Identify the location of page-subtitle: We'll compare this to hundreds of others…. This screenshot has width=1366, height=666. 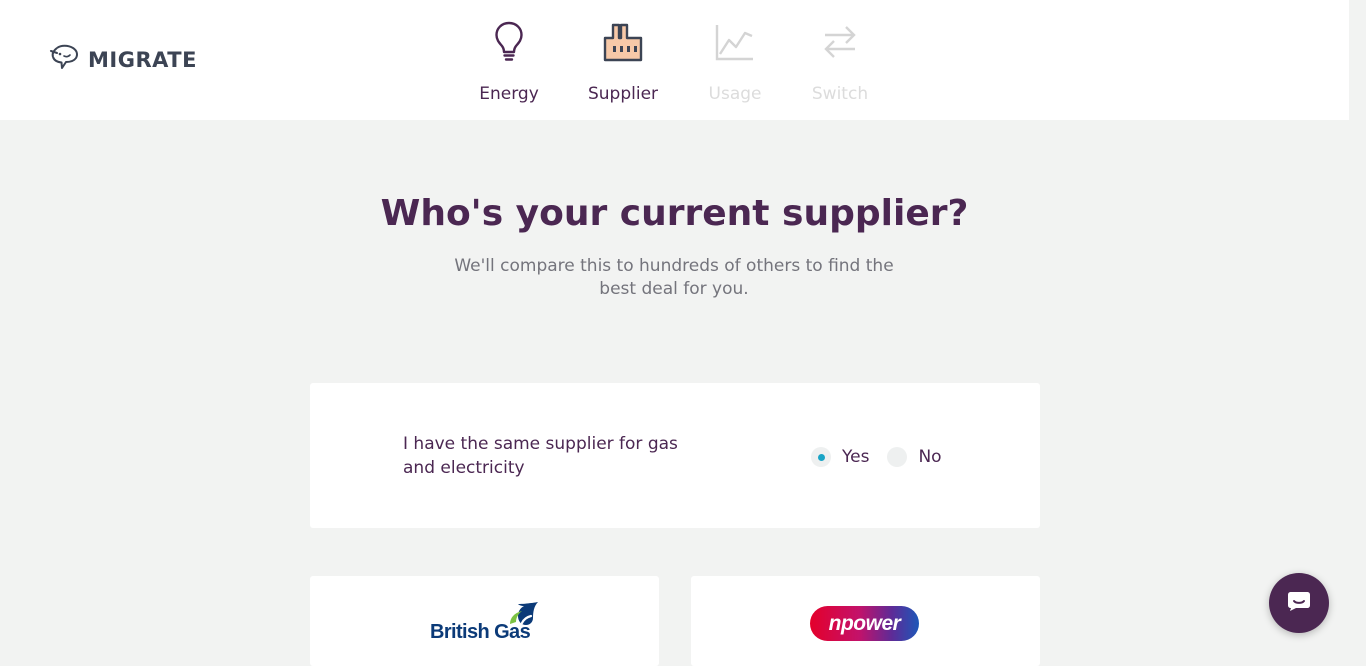
(674, 277).